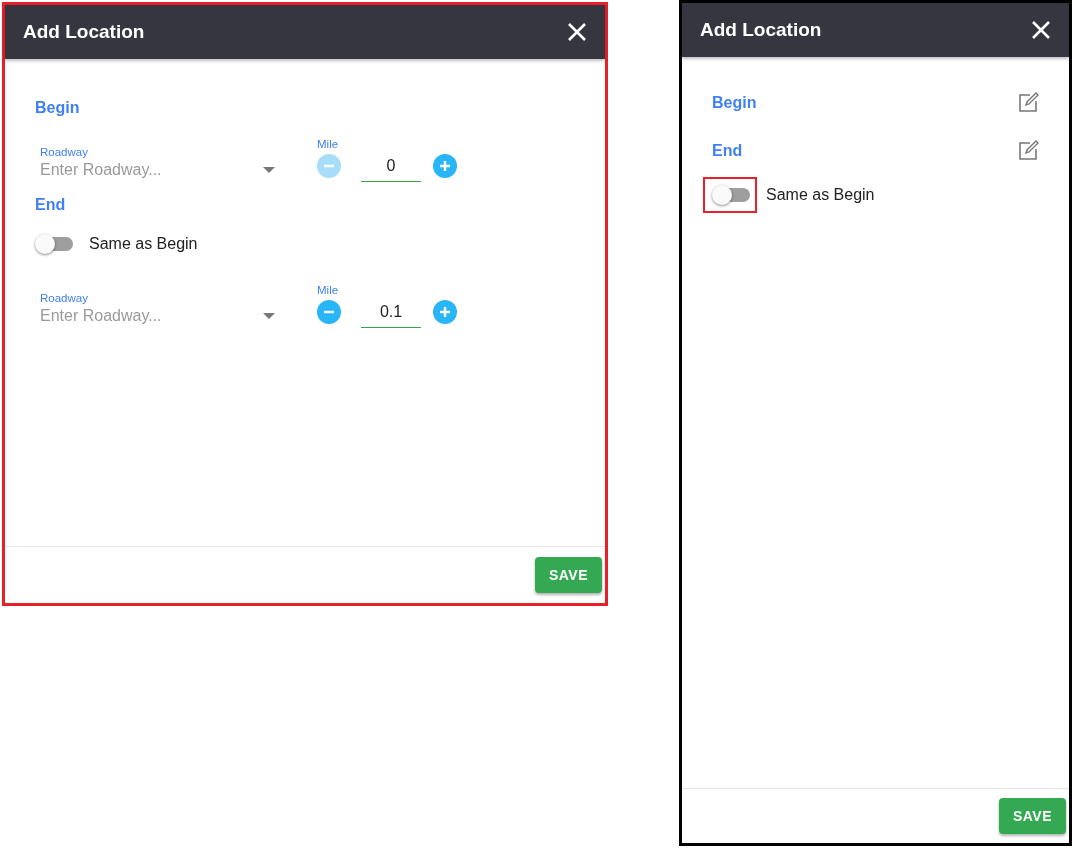 This screenshot has width=1078, height=856. Describe the element at coordinates (391, 166) in the screenshot. I see `mile-input: 0` at that location.